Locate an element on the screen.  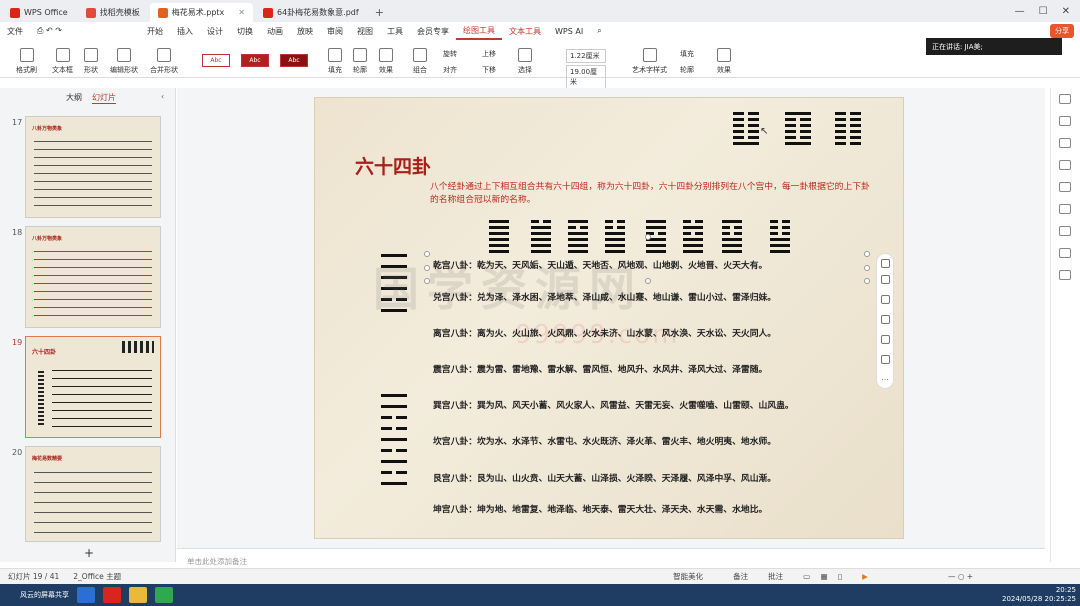
palace-row-kan: 坎宫八卦：坎为水、水泽节、水雷屯、水火既济、泽火革、雷火丰、地火明夷、地水师。 is located at coordinates (604, 440).